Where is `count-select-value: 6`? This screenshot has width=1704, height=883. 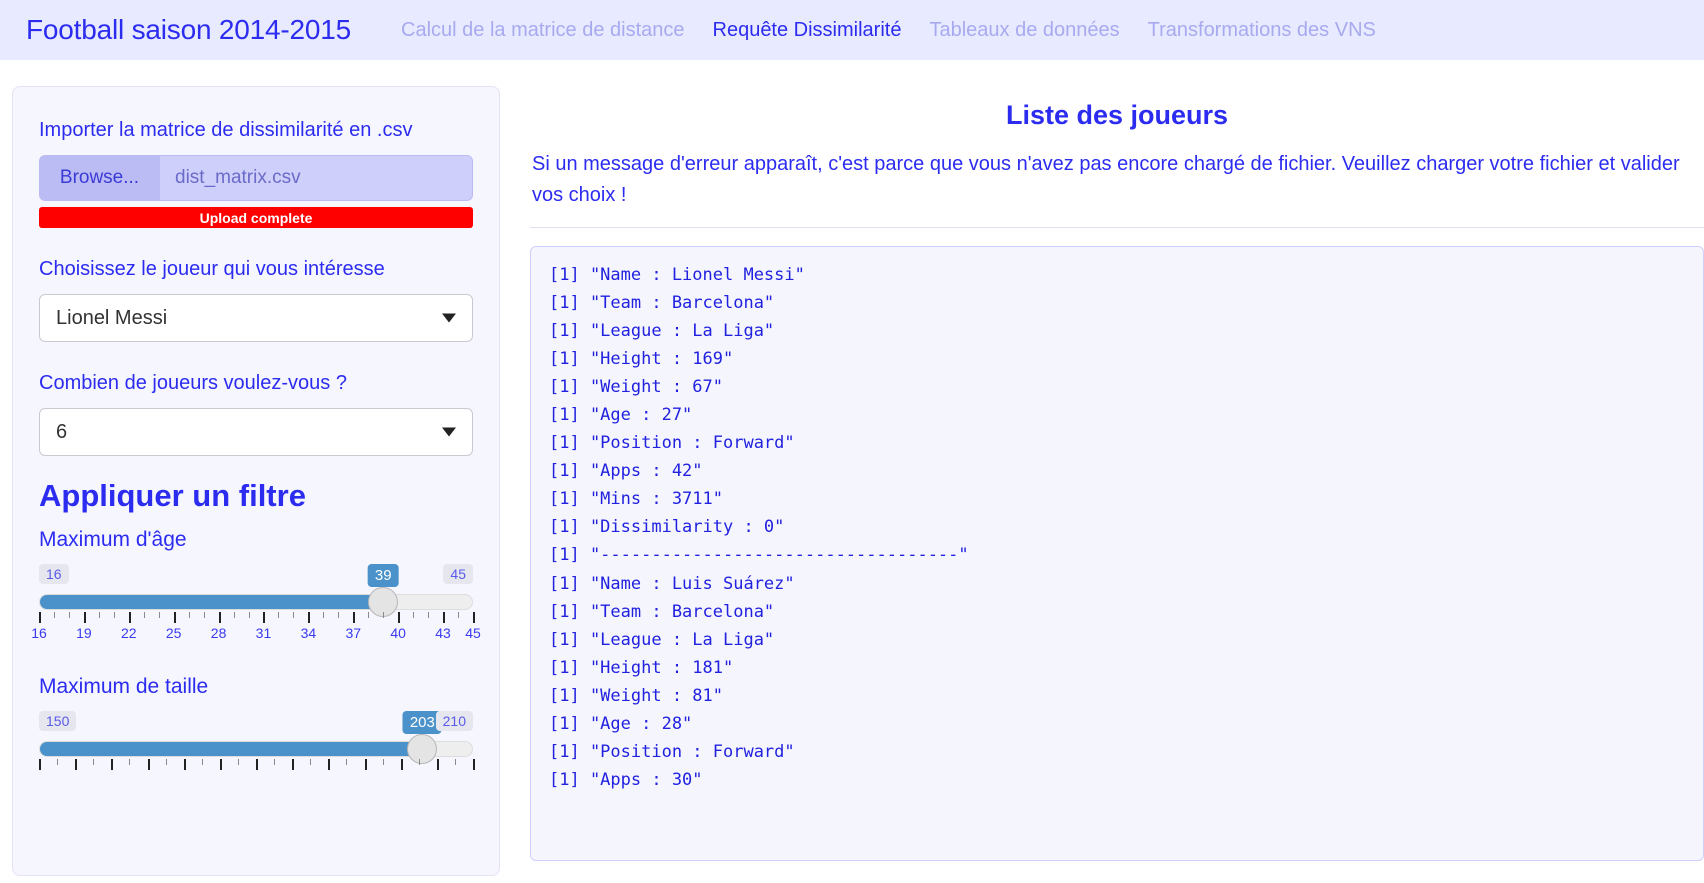 count-select-value: 6 is located at coordinates (62, 431).